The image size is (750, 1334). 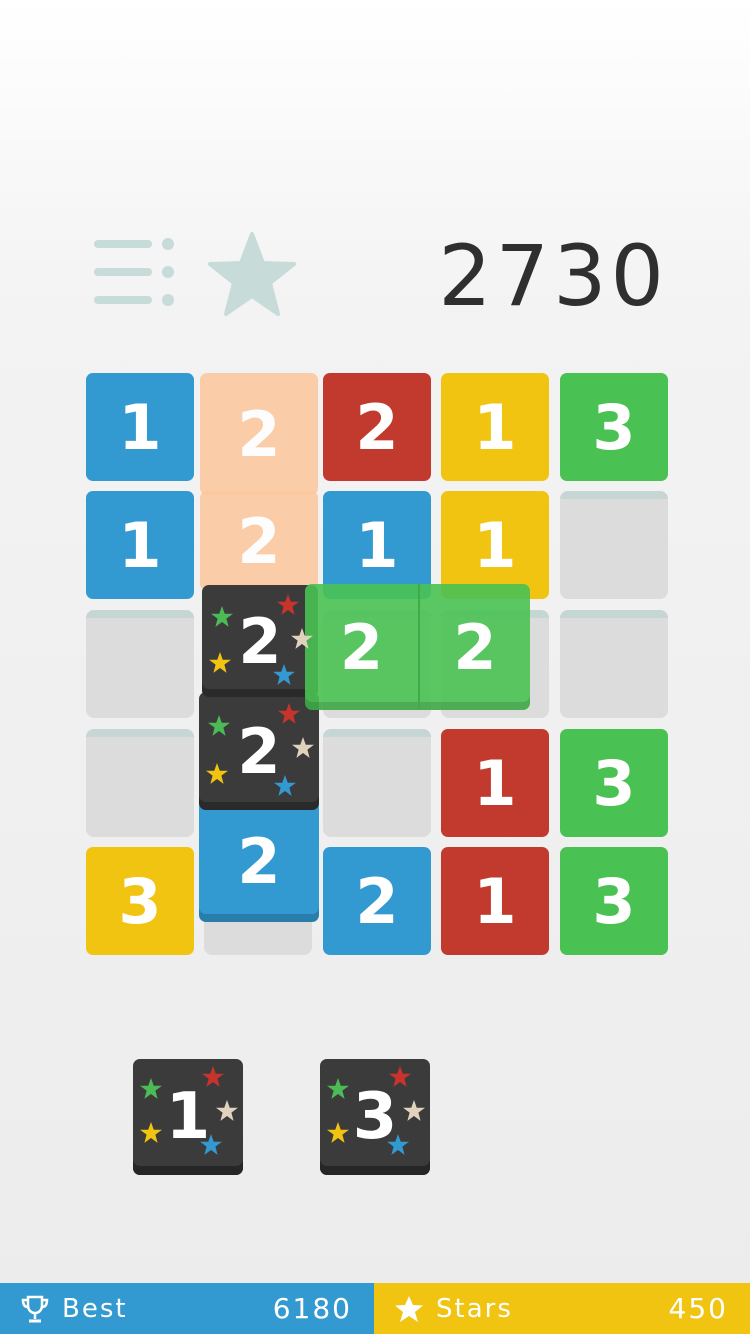 I want to click on star-tile-r3-c2: 2, so click(x=260, y=641).